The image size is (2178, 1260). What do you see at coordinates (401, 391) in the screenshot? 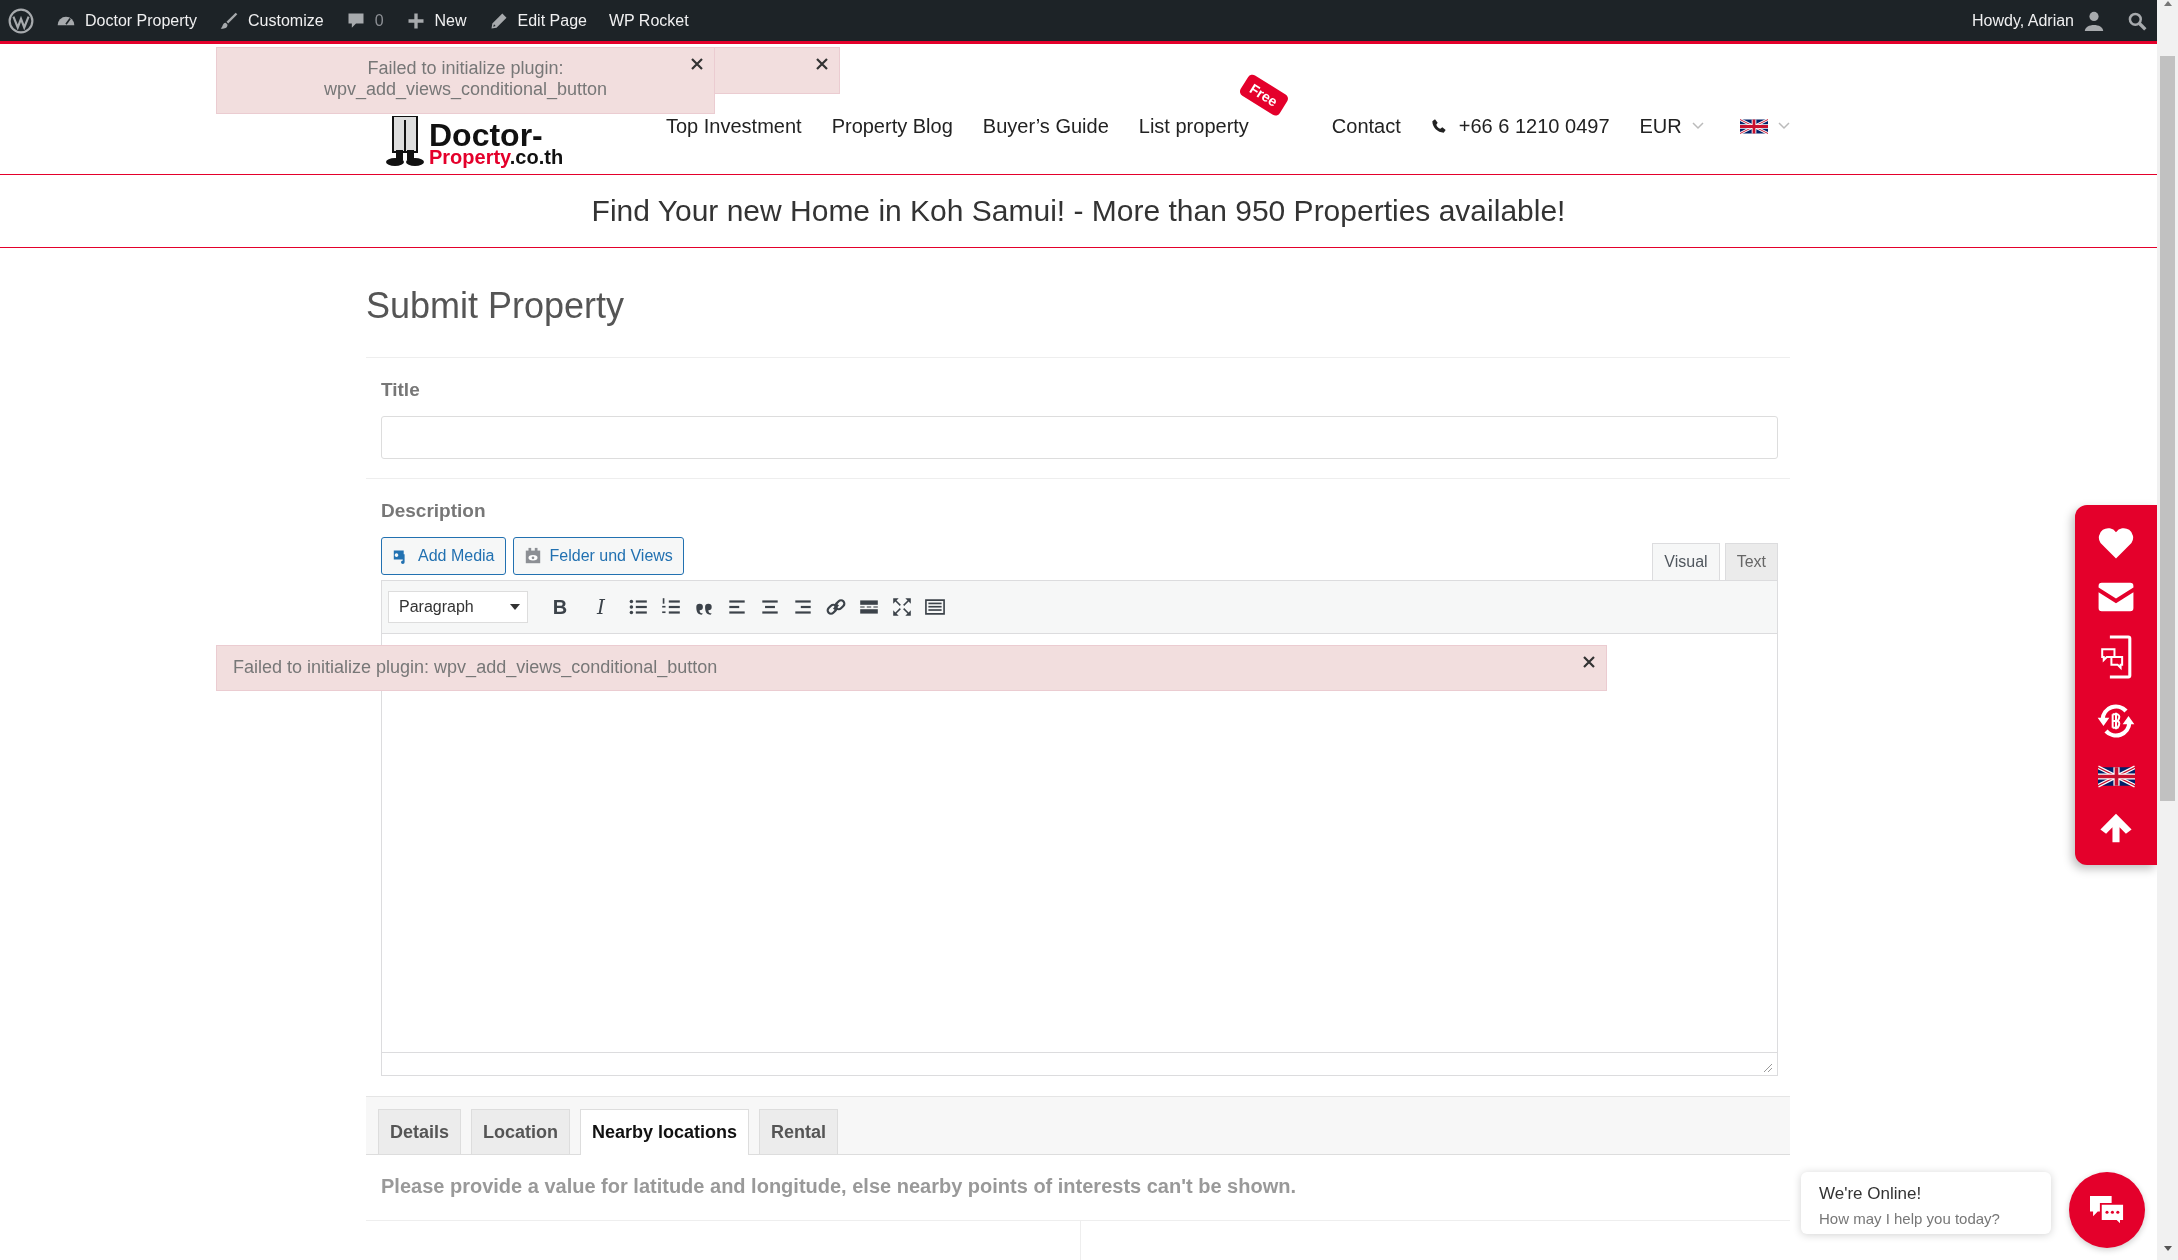
I see `field-label: Title` at bounding box center [401, 391].